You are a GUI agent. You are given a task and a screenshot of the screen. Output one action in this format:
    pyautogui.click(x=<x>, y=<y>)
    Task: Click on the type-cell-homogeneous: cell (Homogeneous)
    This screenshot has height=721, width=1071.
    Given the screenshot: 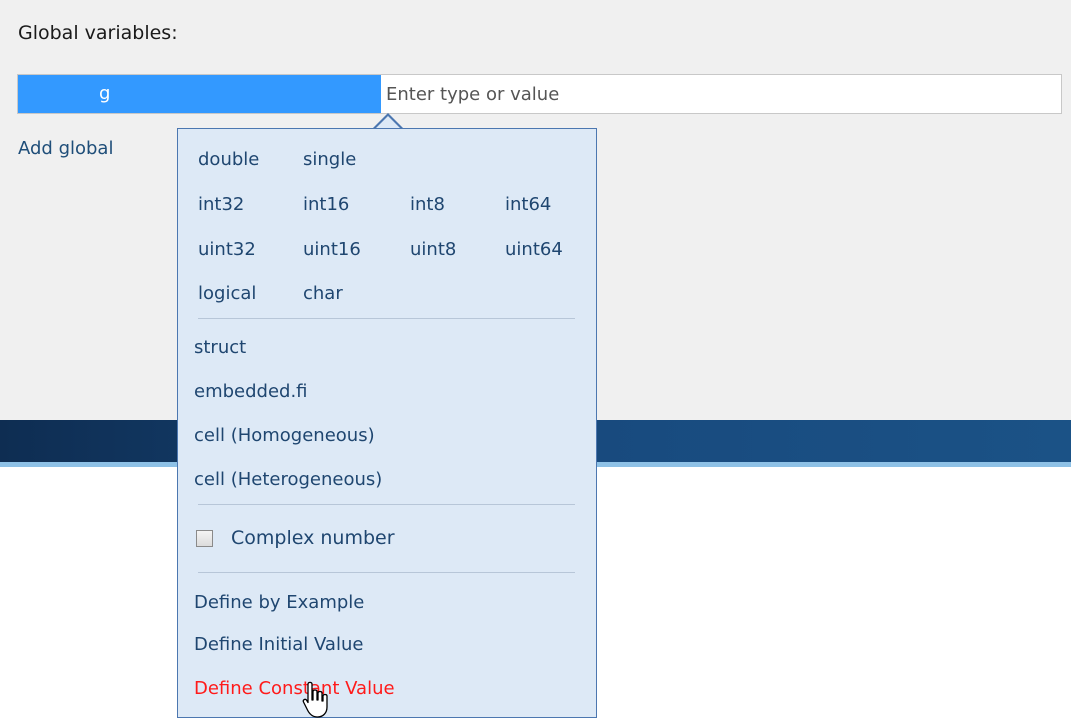 What is the action you would take?
    pyautogui.click(x=284, y=435)
    